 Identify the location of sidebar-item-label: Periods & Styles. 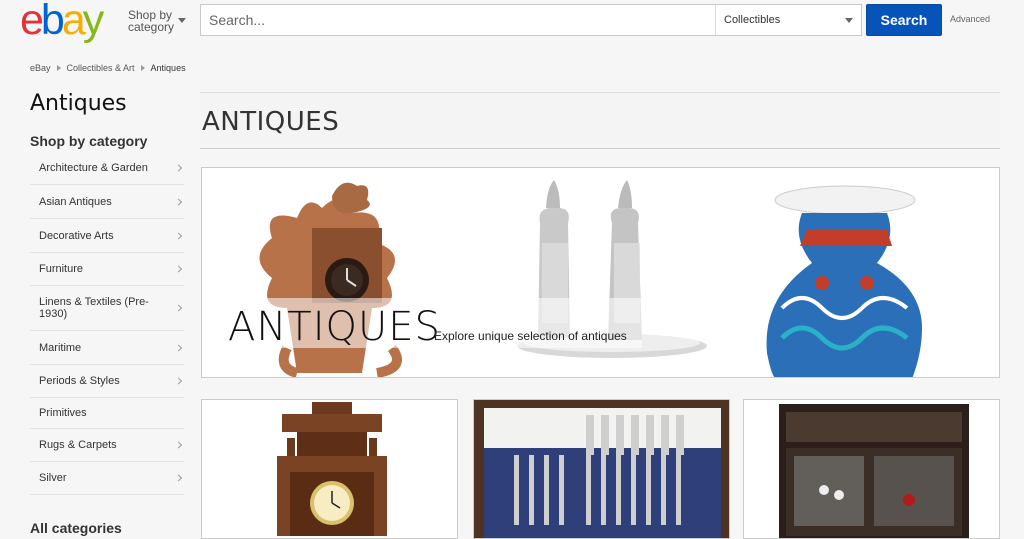
(79, 381).